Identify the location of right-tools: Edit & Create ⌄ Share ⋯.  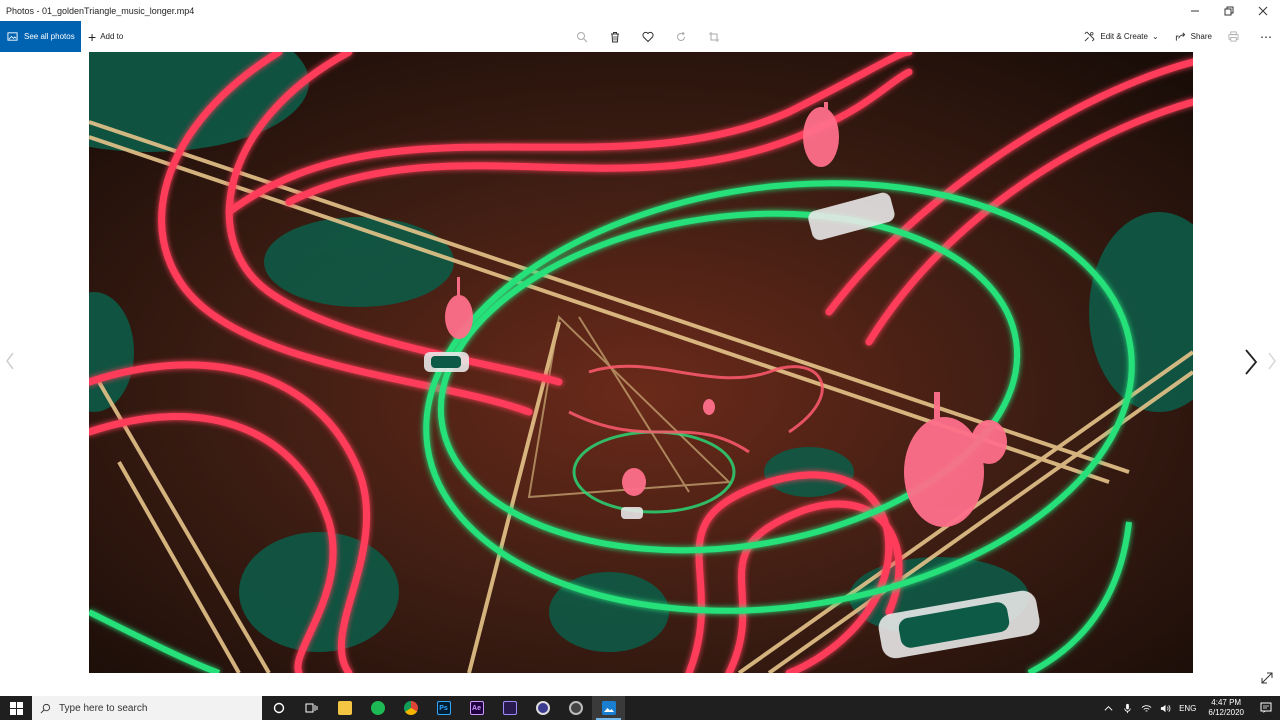
(1178, 36).